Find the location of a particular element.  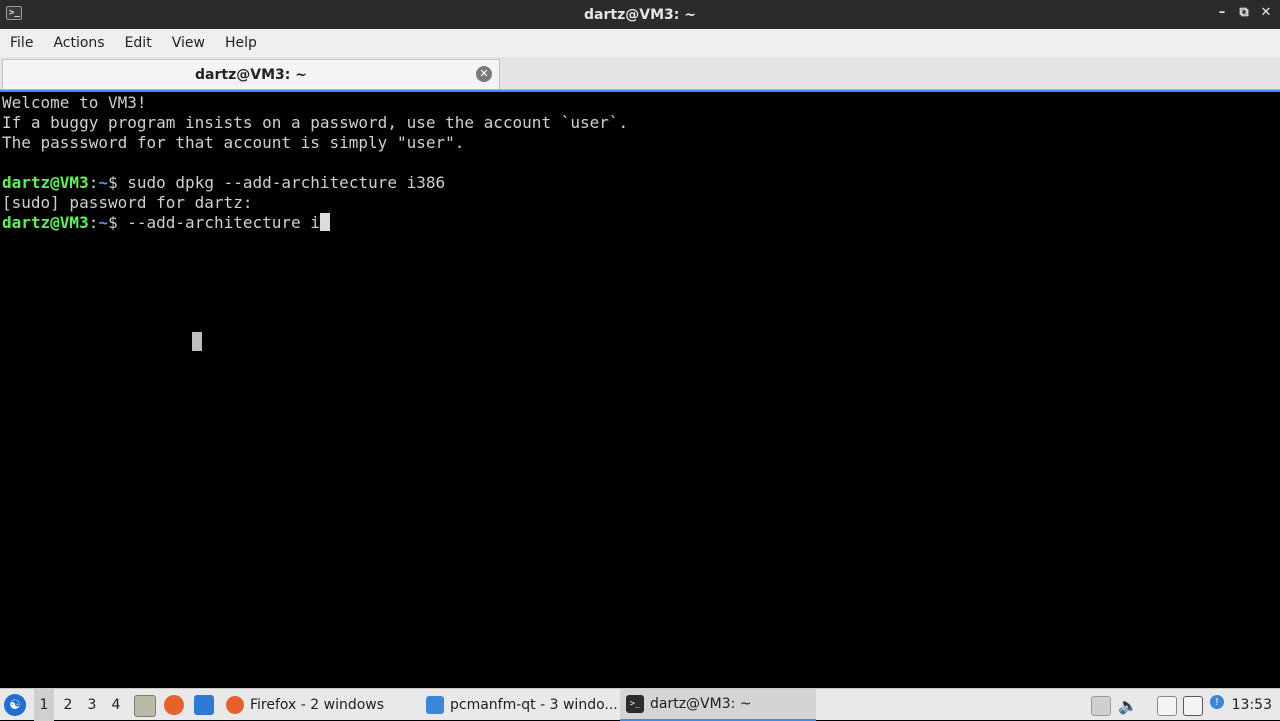

menu-bar: File Actions Edit View Help is located at coordinates (640, 43).